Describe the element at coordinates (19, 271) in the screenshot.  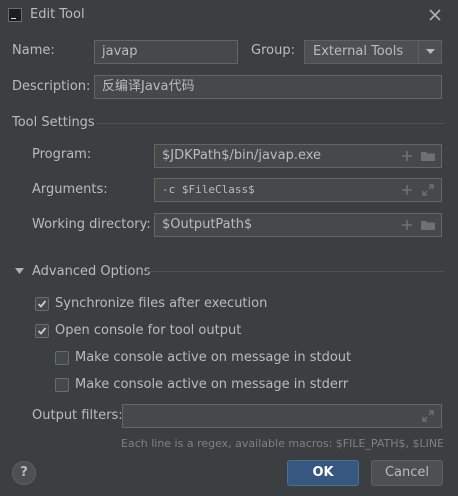
I see `triangle-down-icon` at that location.